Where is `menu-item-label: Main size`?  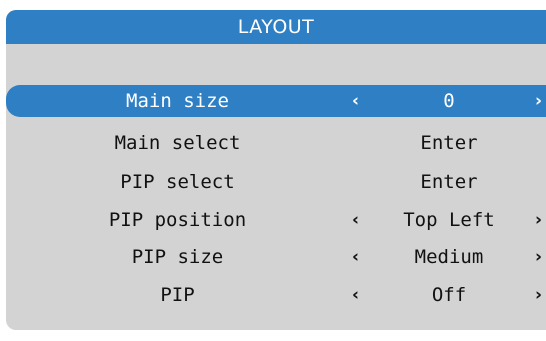 menu-item-label: Main size is located at coordinates (177, 101).